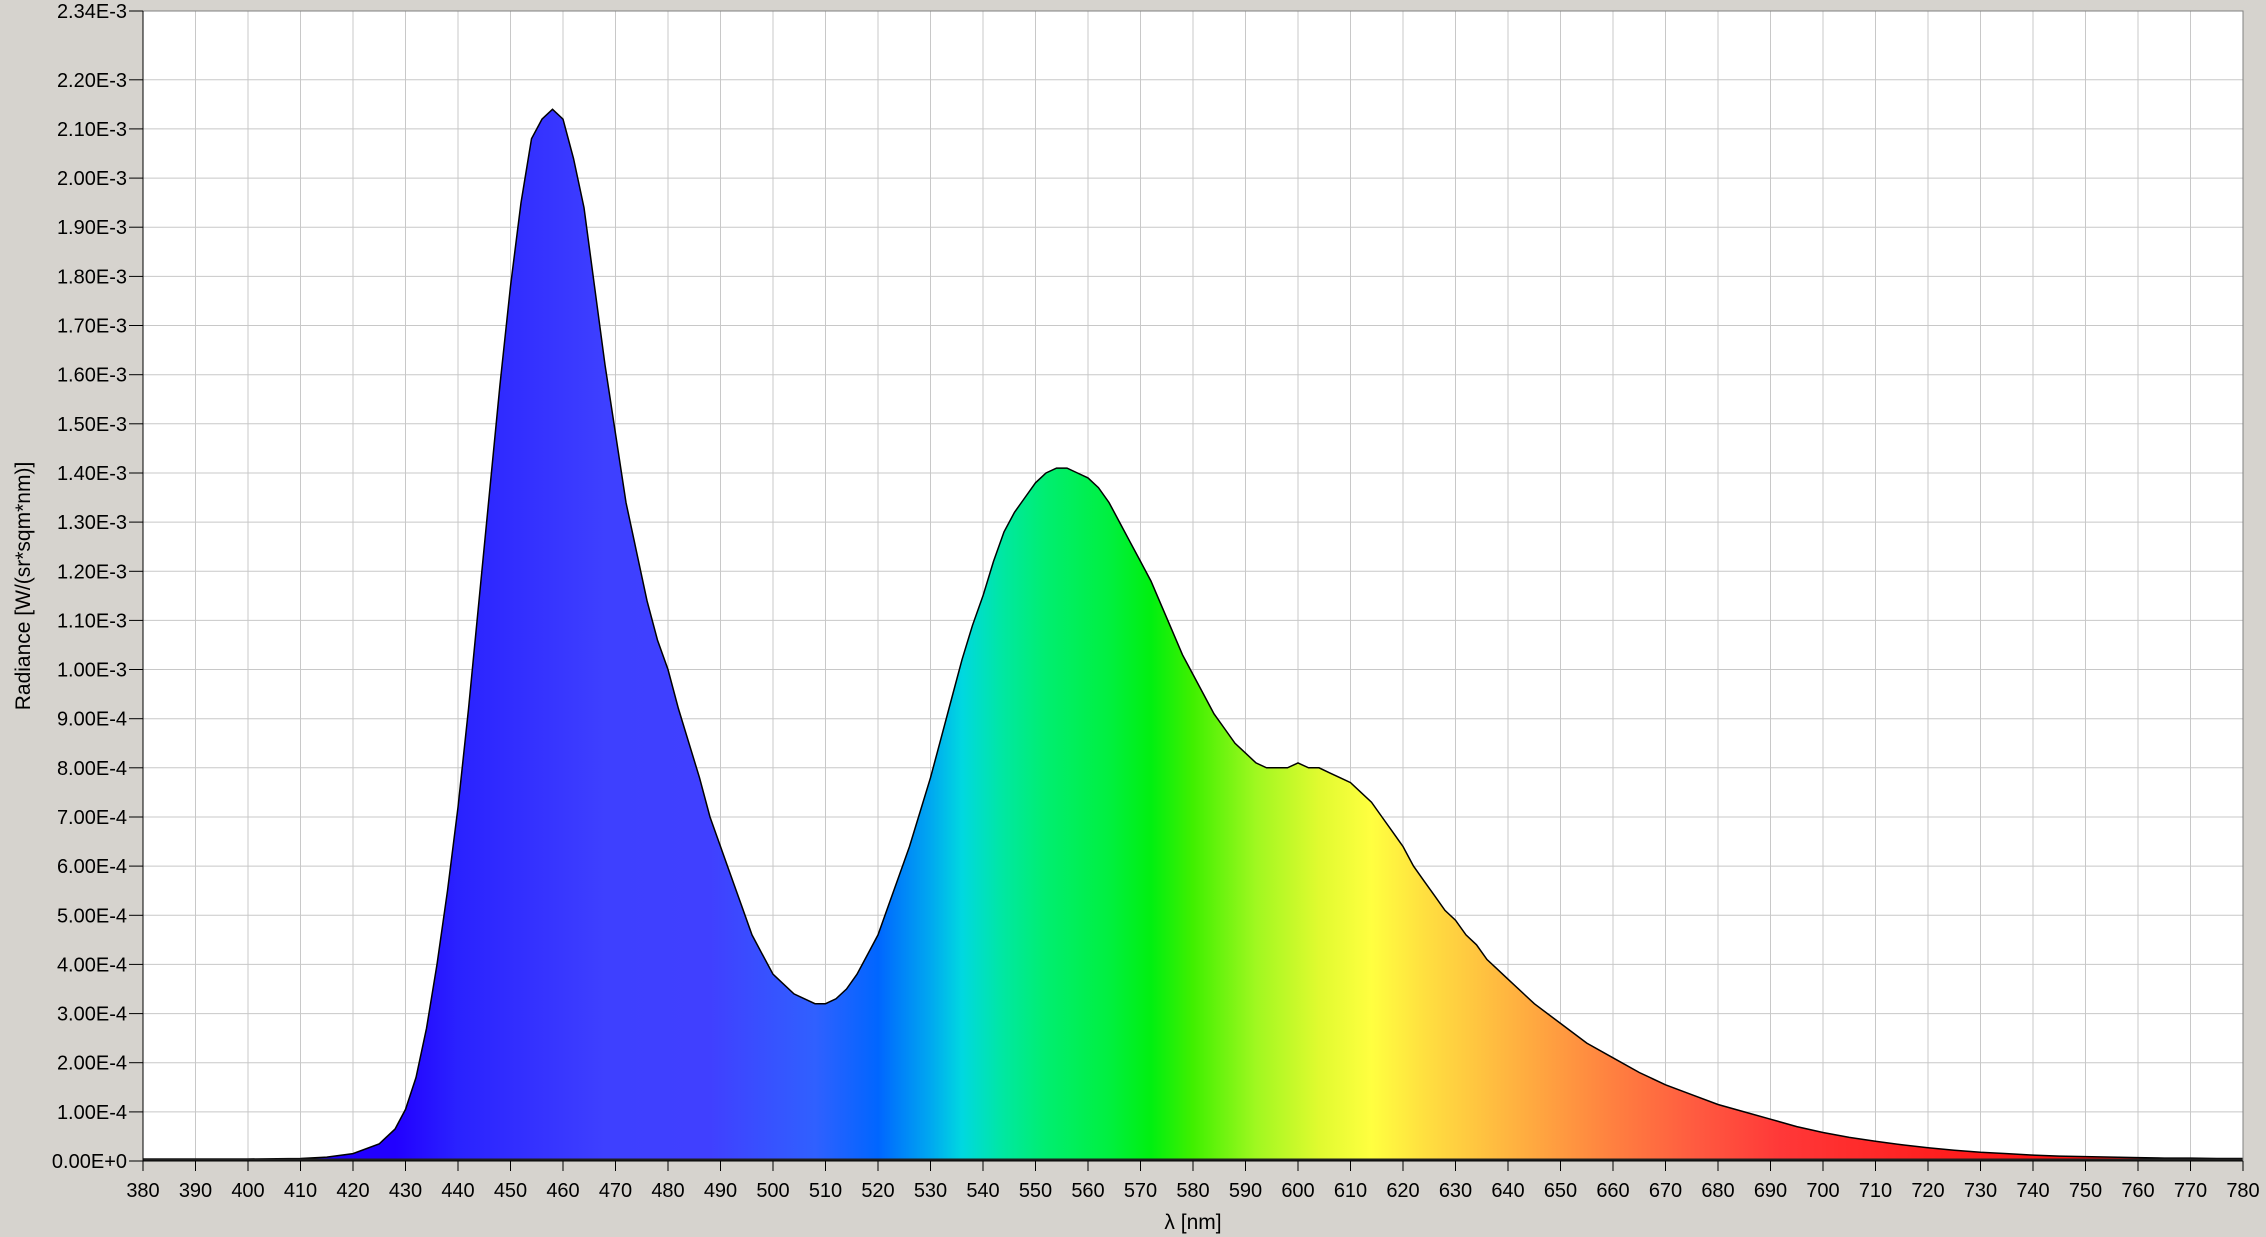  Describe the element at coordinates (2085, 1191) in the screenshot. I see `x-tick-label: 750` at that location.